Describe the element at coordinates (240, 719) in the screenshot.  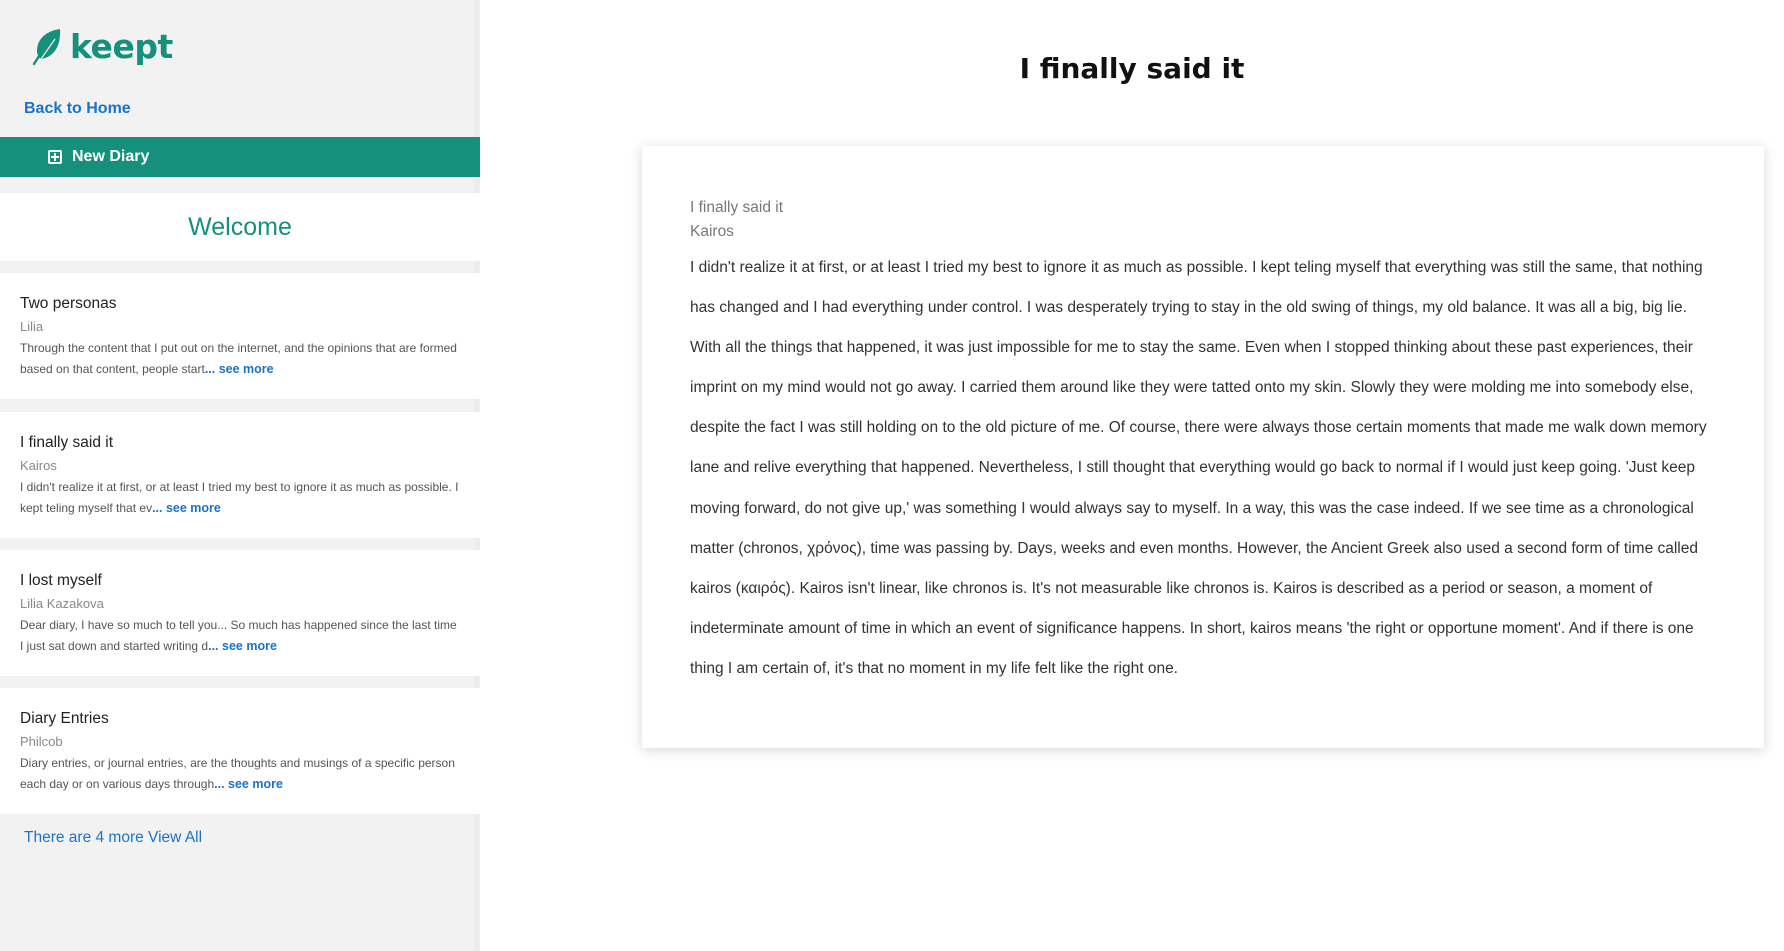
I see `entry-title: Diary Entries` at that location.